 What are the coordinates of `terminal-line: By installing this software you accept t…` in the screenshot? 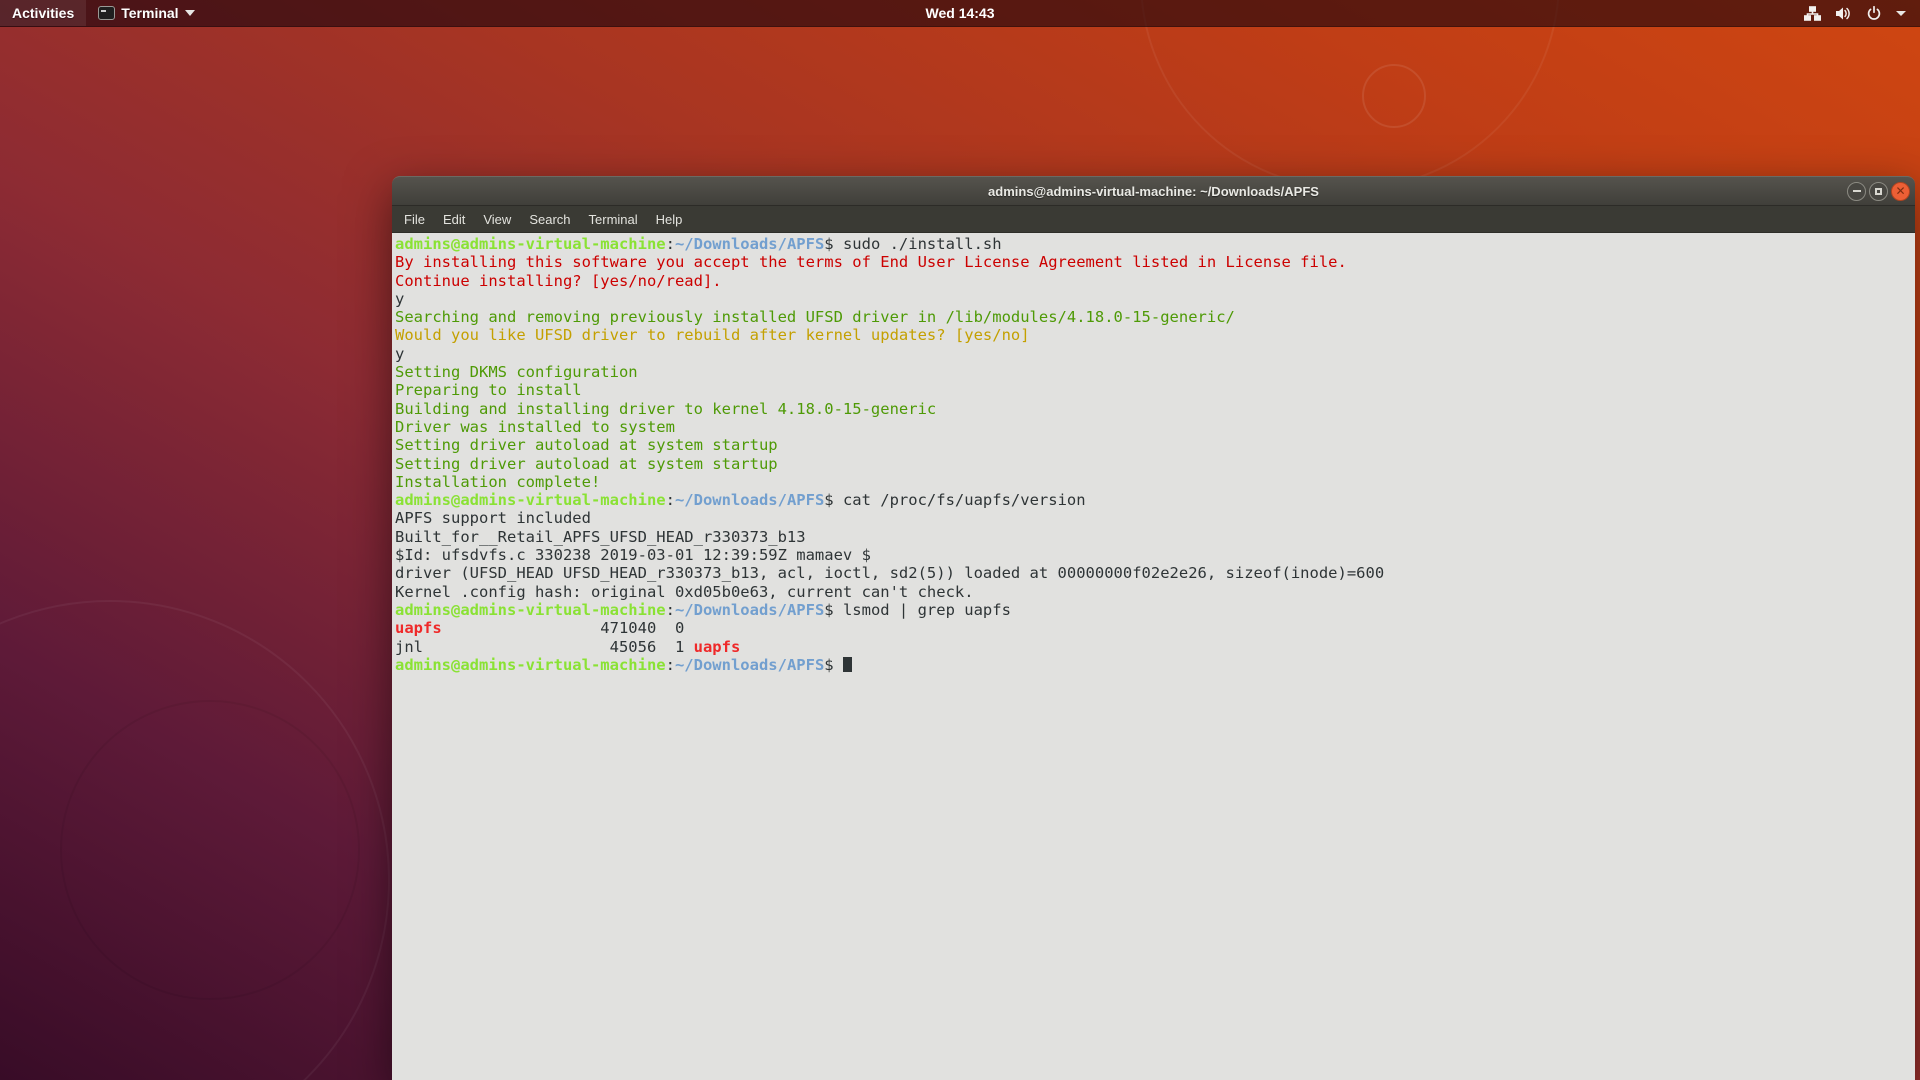 It's located at (871, 262).